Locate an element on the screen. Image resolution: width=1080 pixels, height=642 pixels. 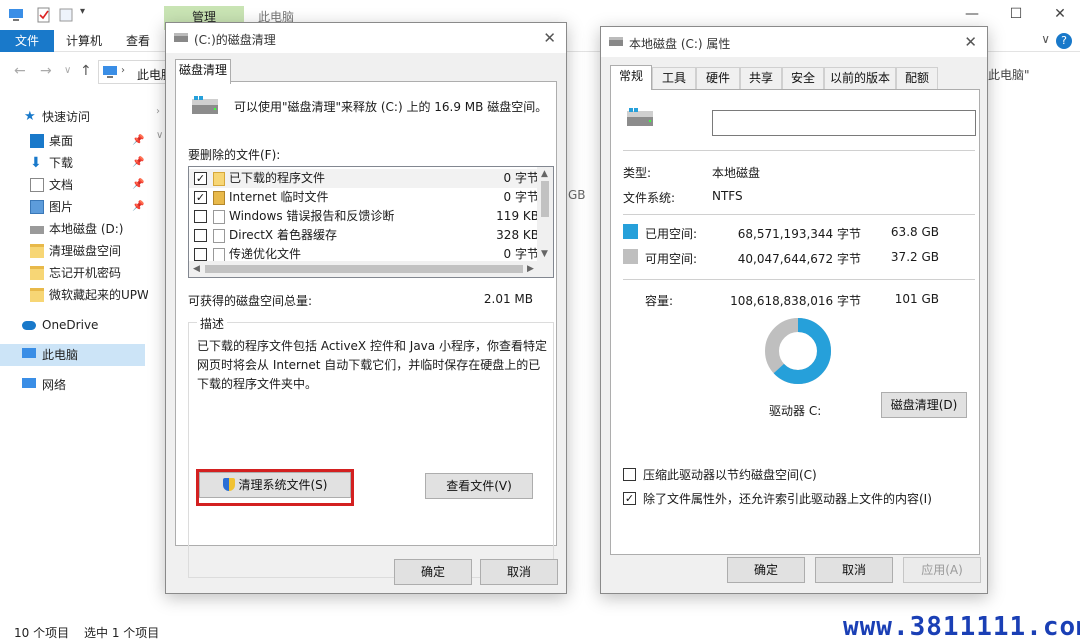
scroll-right-icon: ▶ is located at coordinates (530, 269).